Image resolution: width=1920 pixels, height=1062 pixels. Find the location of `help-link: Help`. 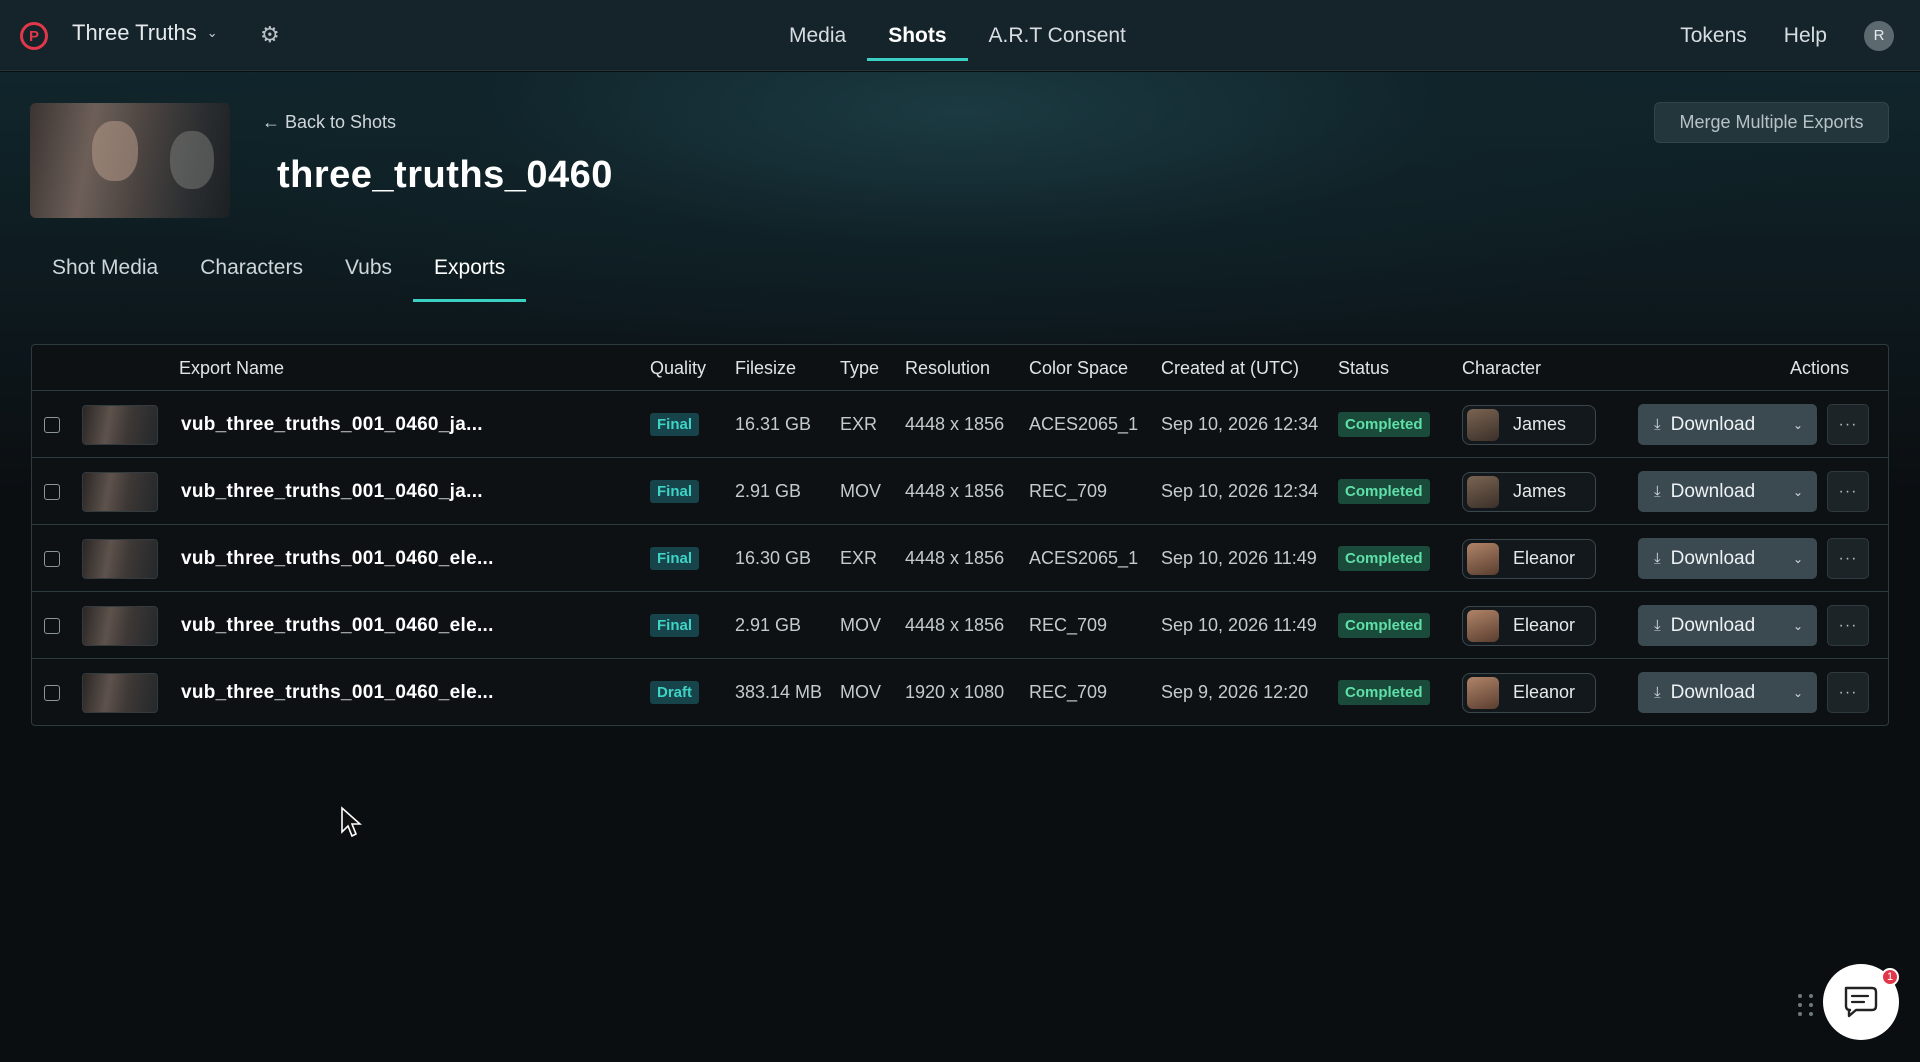

help-link: Help is located at coordinates (1805, 36).